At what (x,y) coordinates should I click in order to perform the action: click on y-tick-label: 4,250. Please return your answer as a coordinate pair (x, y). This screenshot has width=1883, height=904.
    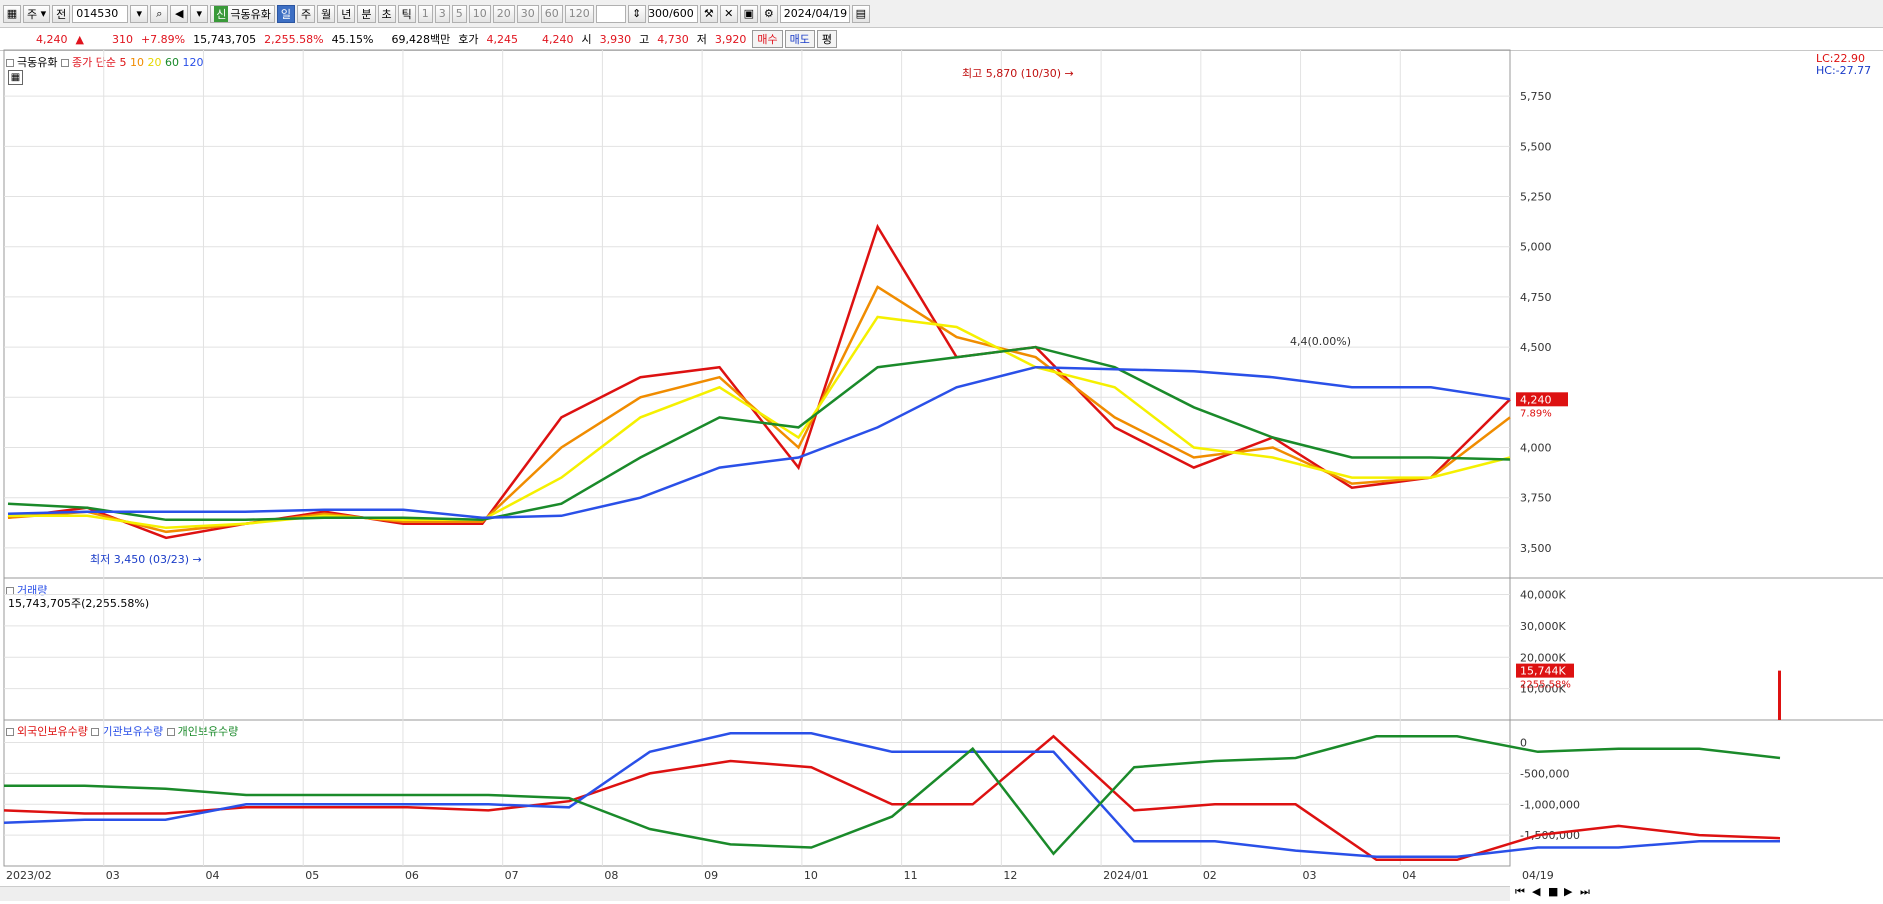
    Looking at the image, I should click on (1536, 397).